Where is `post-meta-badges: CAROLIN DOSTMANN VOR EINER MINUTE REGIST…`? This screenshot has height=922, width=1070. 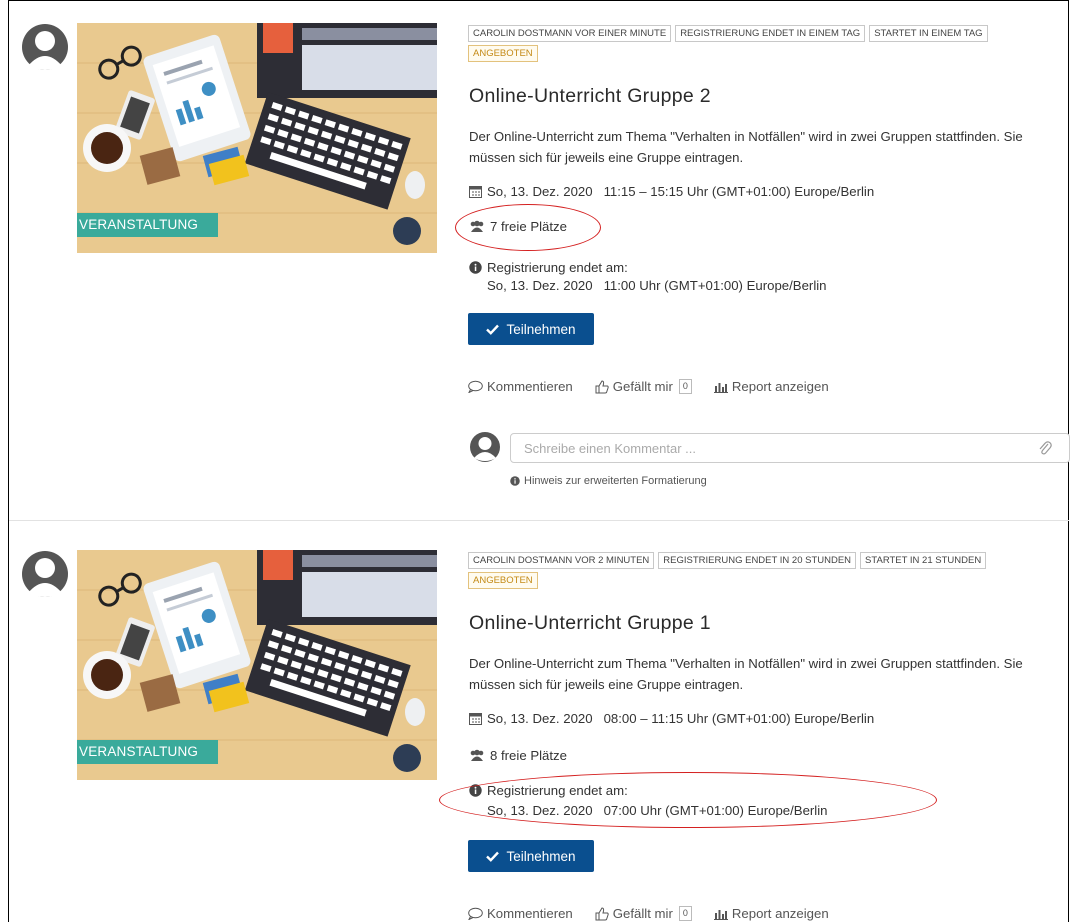 post-meta-badges: CAROLIN DOSTMANN VOR EINER MINUTE REGIST… is located at coordinates (763, 43).